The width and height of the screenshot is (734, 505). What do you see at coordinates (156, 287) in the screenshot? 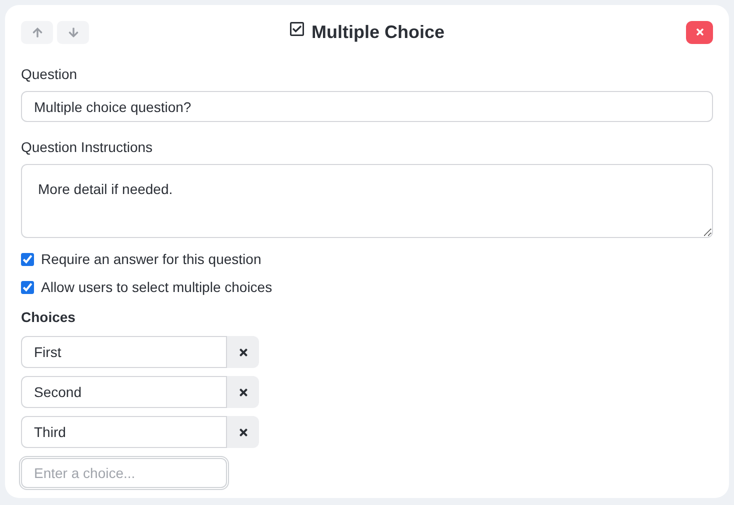
I see `checkbox-label: Allow users to select multiple choices` at bounding box center [156, 287].